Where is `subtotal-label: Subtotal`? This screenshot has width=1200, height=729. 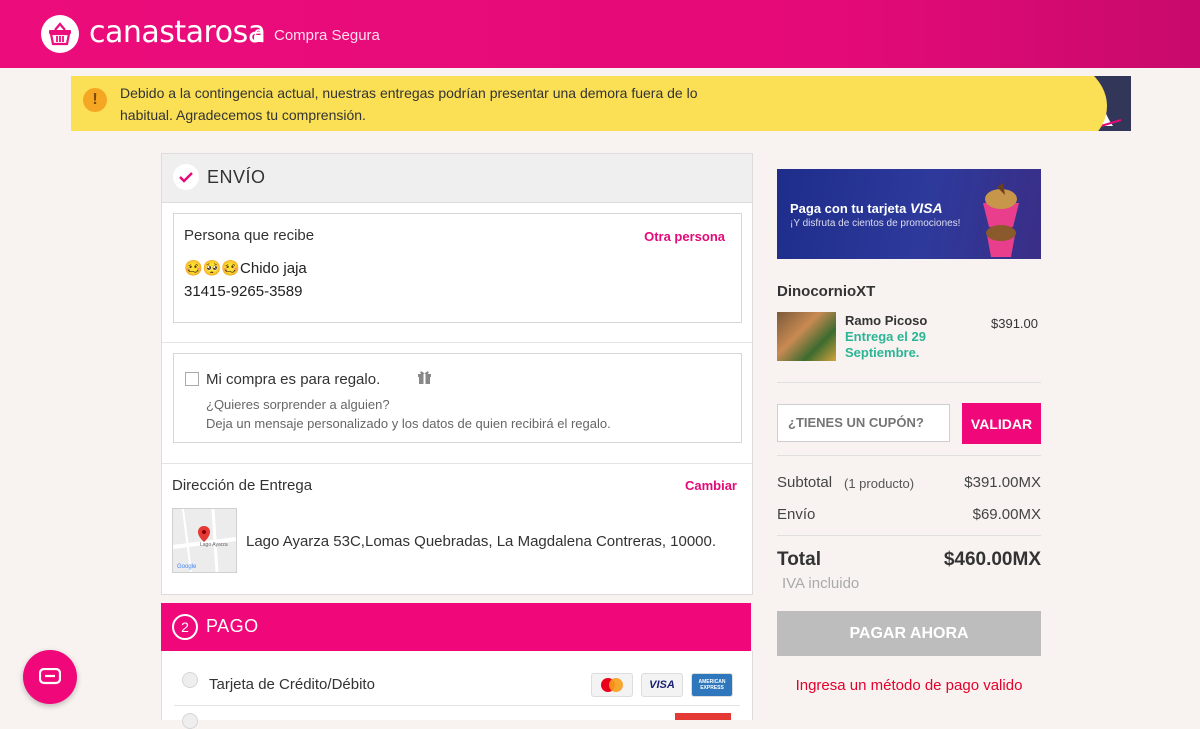
subtotal-label: Subtotal is located at coordinates (805, 482).